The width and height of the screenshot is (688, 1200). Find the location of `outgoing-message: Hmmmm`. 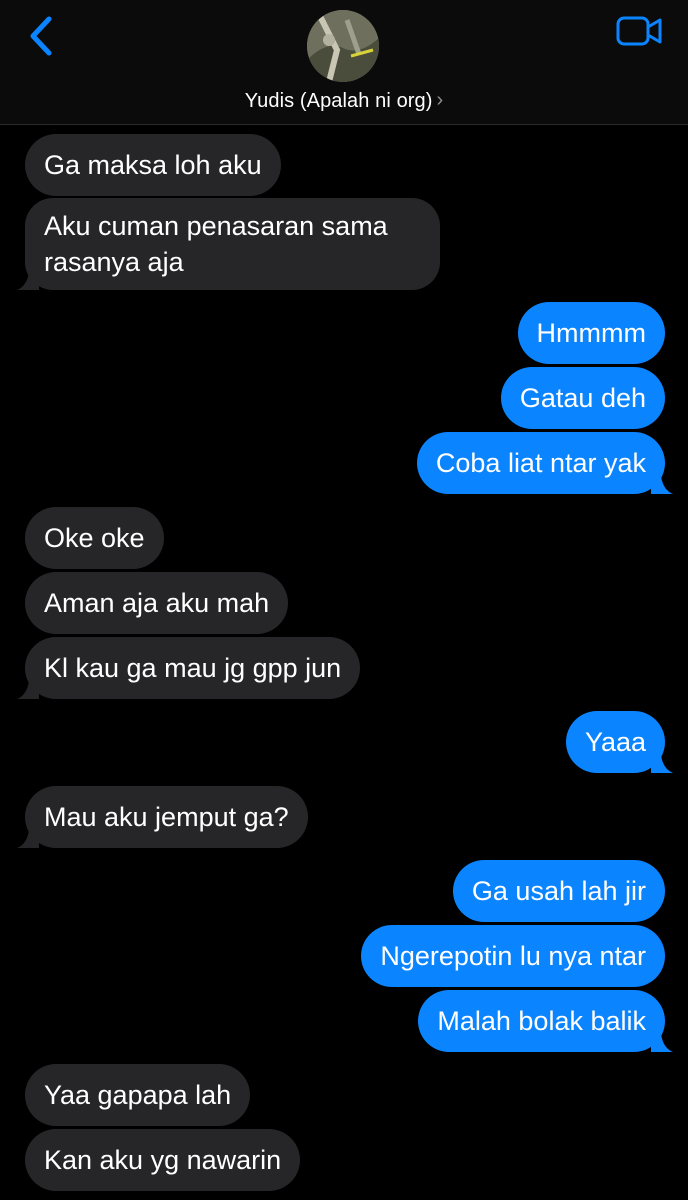

outgoing-message: Hmmmm is located at coordinates (591, 333).